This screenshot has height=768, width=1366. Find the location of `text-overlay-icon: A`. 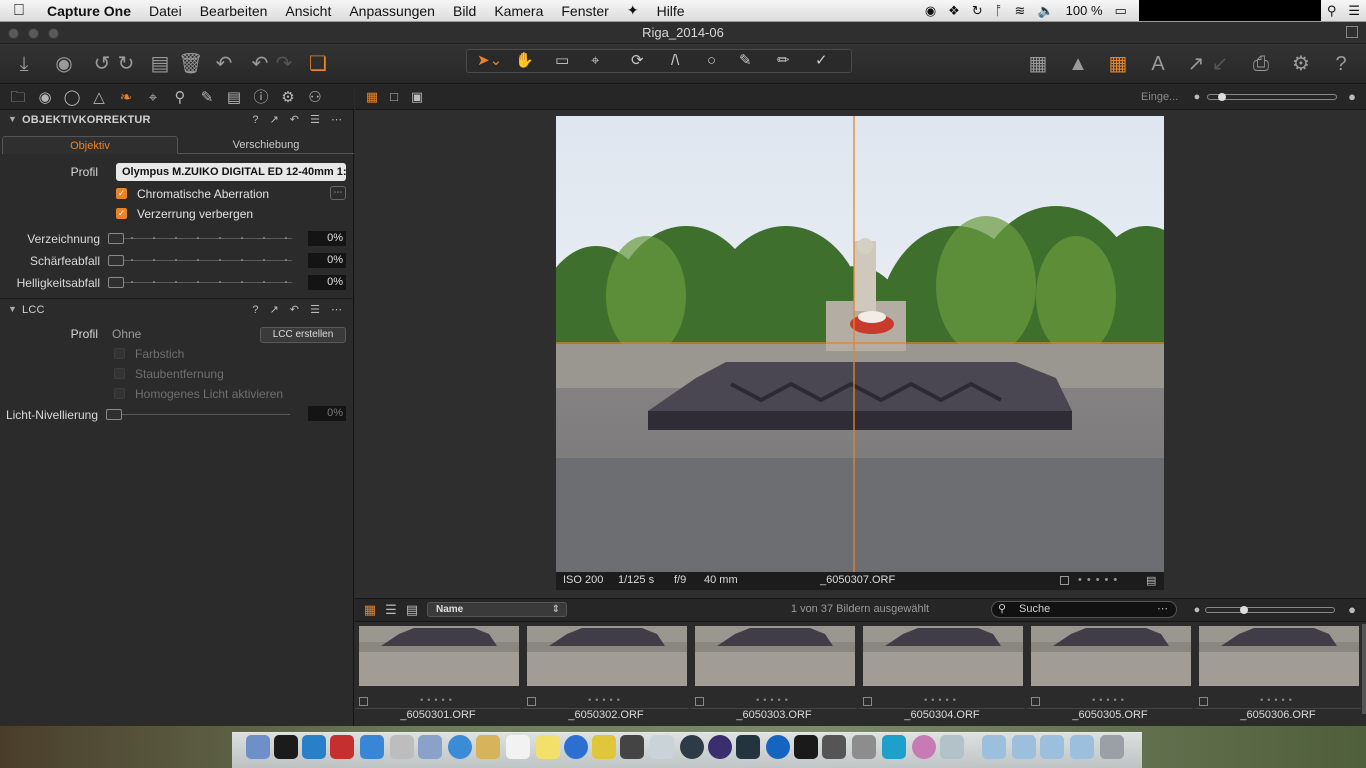

text-overlay-icon: A is located at coordinates (1158, 64).